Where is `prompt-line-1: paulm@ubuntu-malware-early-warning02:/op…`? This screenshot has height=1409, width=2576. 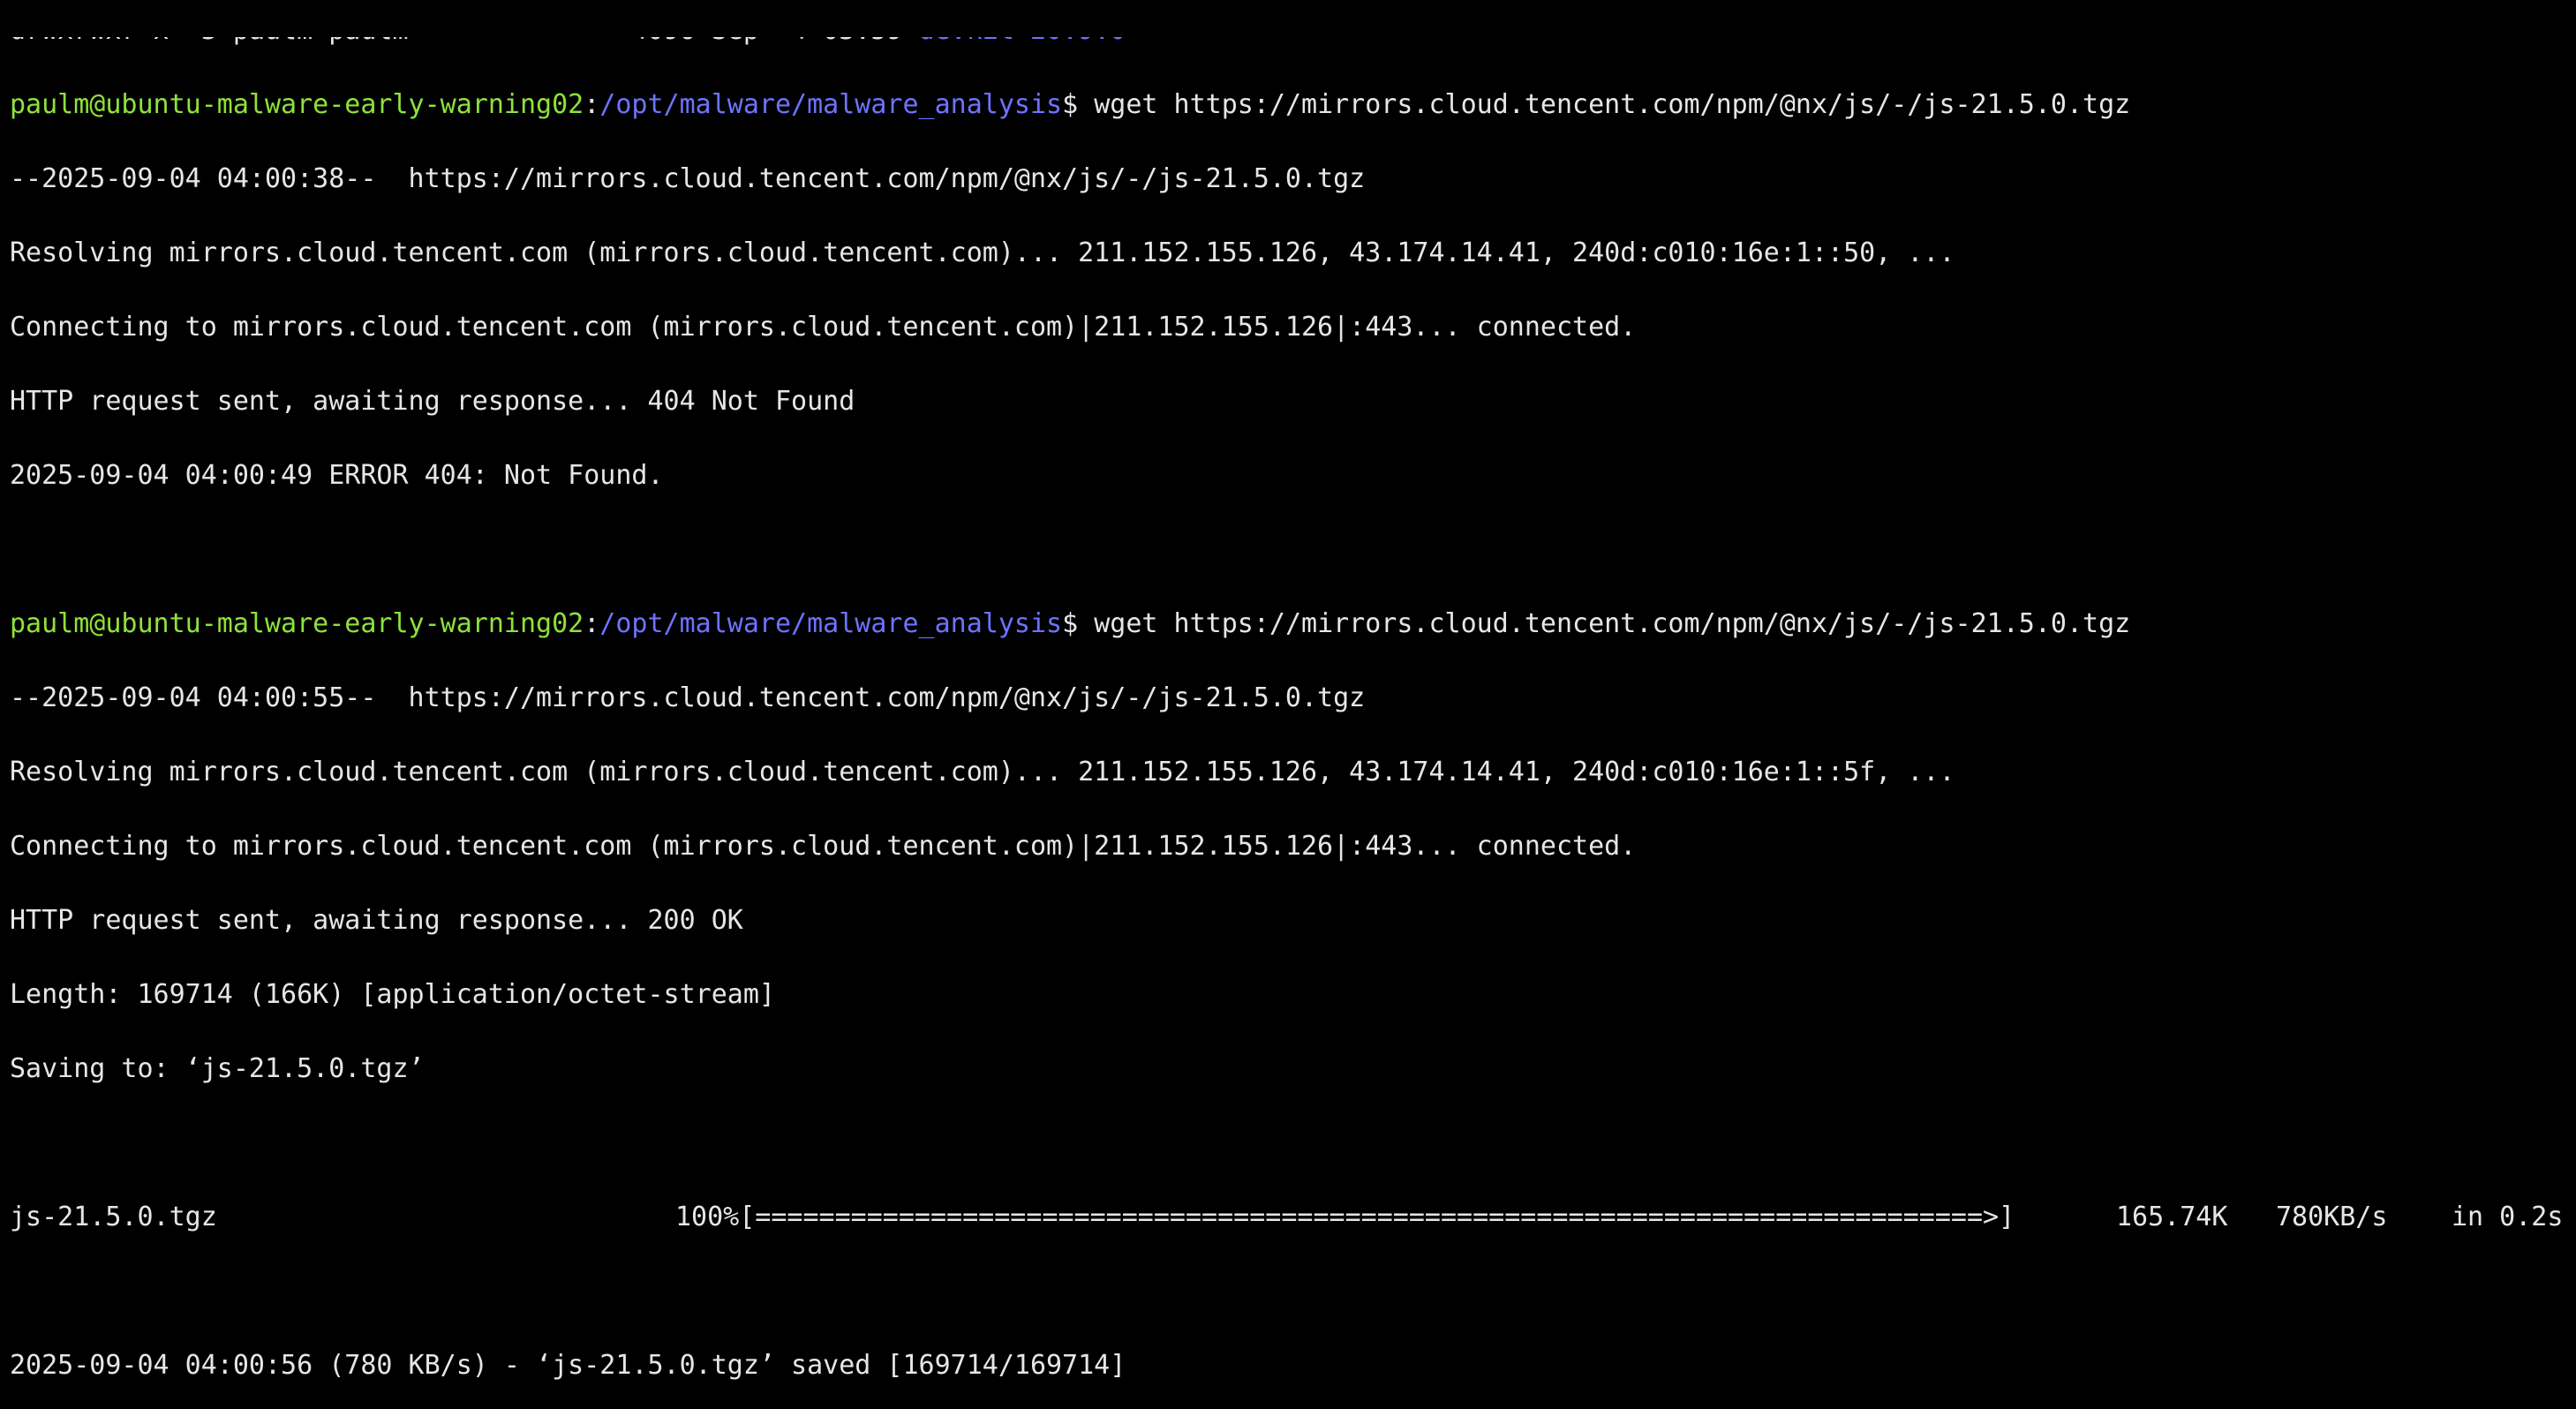 prompt-line-1: paulm@ubuntu-malware-early-warning02:/op… is located at coordinates (1293, 106).